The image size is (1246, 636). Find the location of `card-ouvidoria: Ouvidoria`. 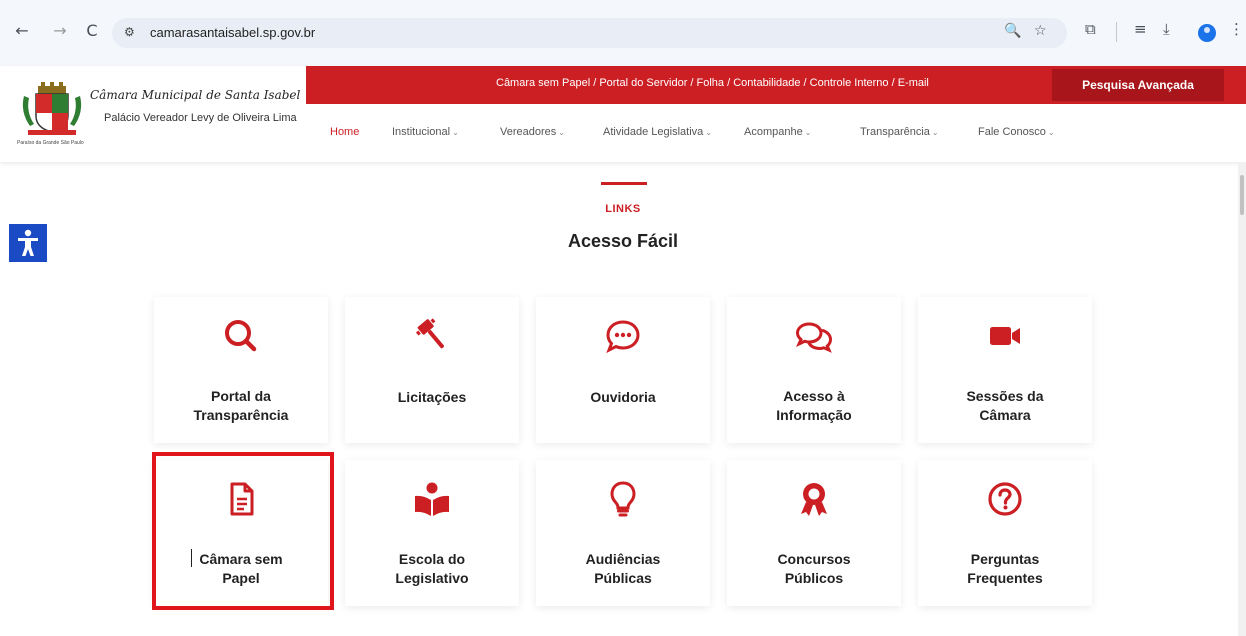

card-ouvidoria: Ouvidoria is located at coordinates (623, 370).